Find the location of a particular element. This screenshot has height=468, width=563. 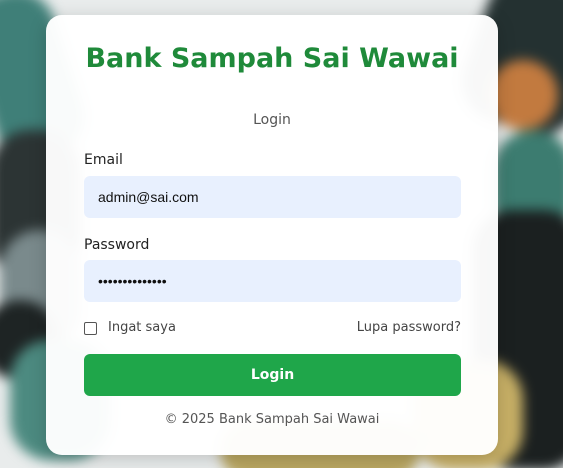

forgot-password-link: Lupa password? is located at coordinates (409, 327).